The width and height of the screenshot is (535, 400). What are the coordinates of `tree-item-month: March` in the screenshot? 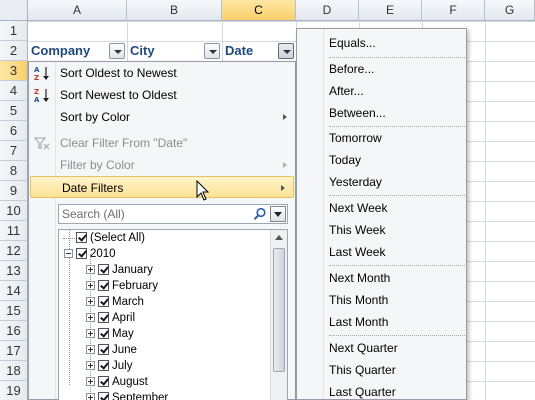 It's located at (115, 302).